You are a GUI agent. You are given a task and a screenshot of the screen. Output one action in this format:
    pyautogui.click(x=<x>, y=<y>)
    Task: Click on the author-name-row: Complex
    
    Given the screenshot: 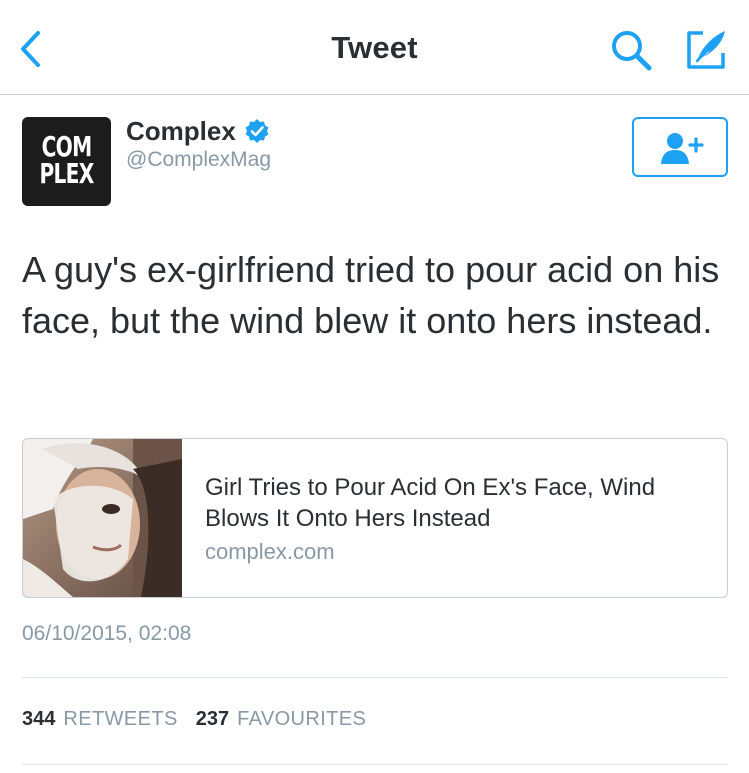 What is the action you would take?
    pyautogui.click(x=198, y=131)
    